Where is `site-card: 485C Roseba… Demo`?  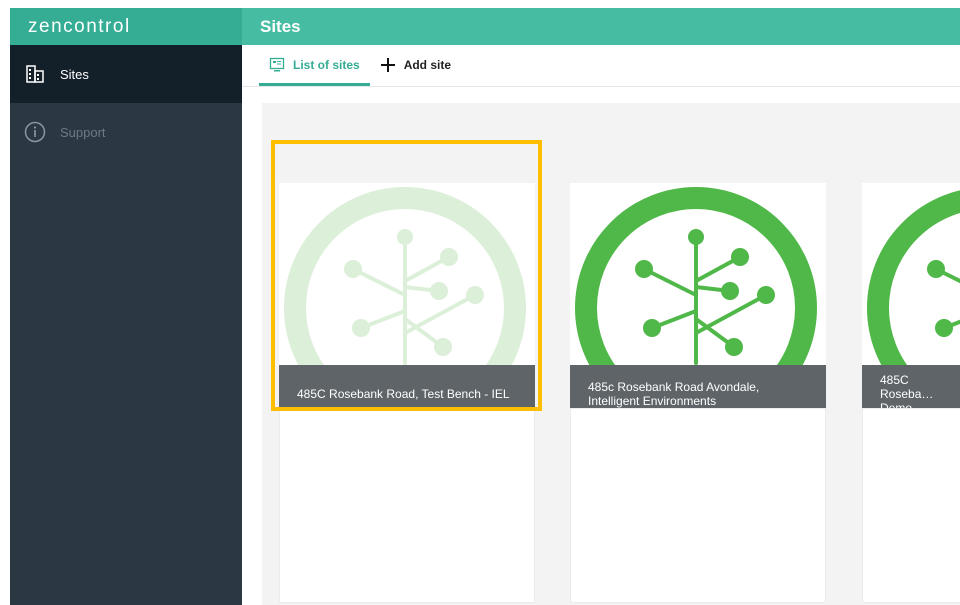
site-card: 485C Roseba… Demo is located at coordinates (911, 306).